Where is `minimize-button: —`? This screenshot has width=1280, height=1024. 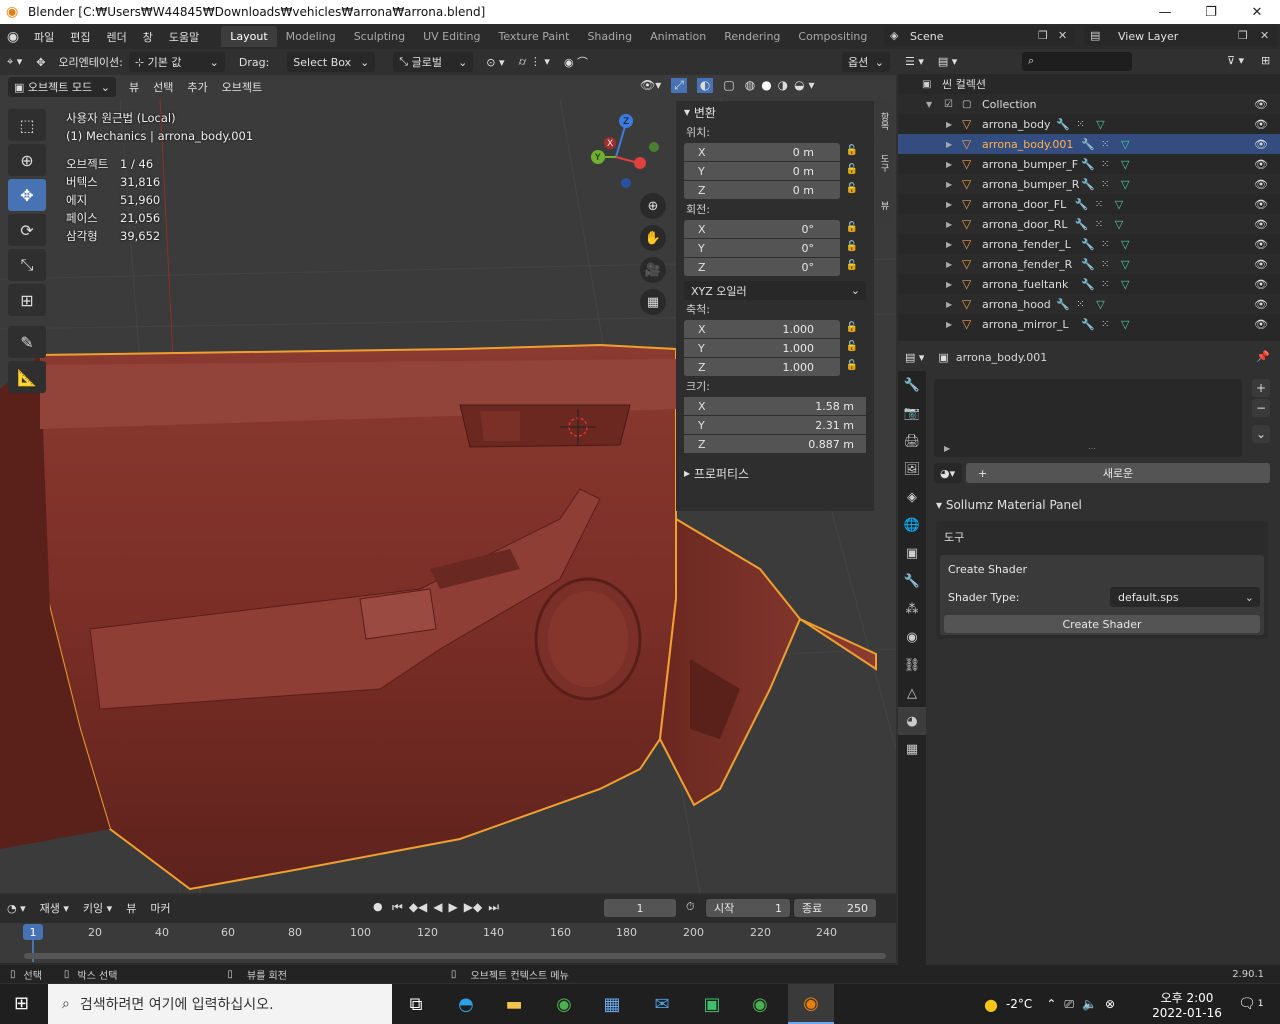
minimize-button: — is located at coordinates (1165, 12).